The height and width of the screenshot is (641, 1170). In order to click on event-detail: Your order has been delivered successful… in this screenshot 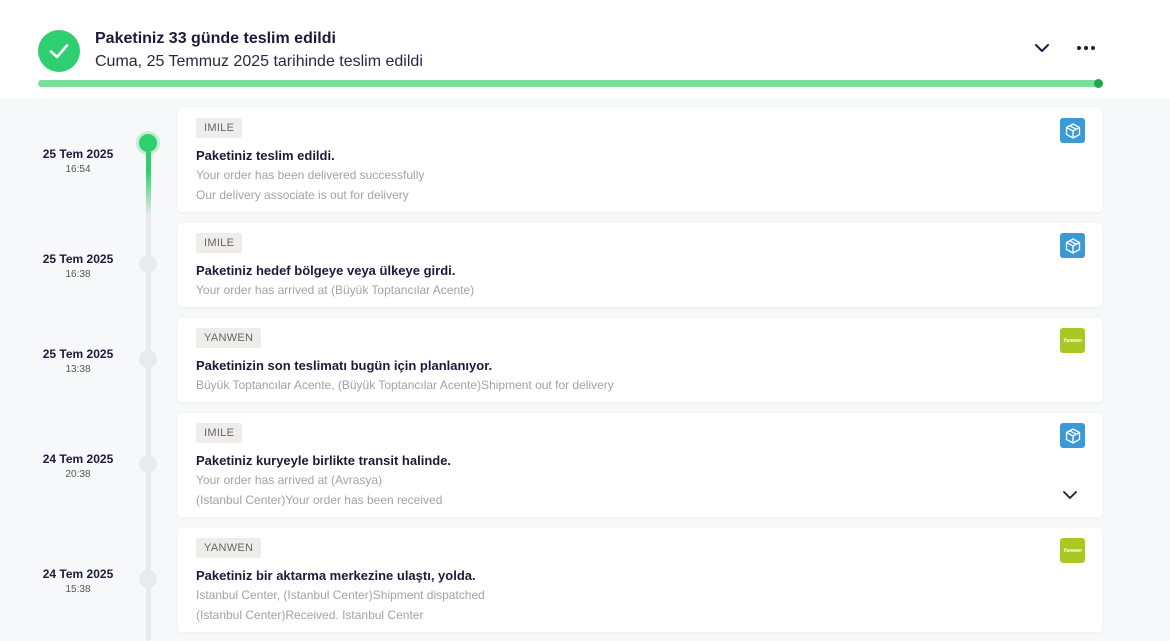, I will do `click(310, 175)`.